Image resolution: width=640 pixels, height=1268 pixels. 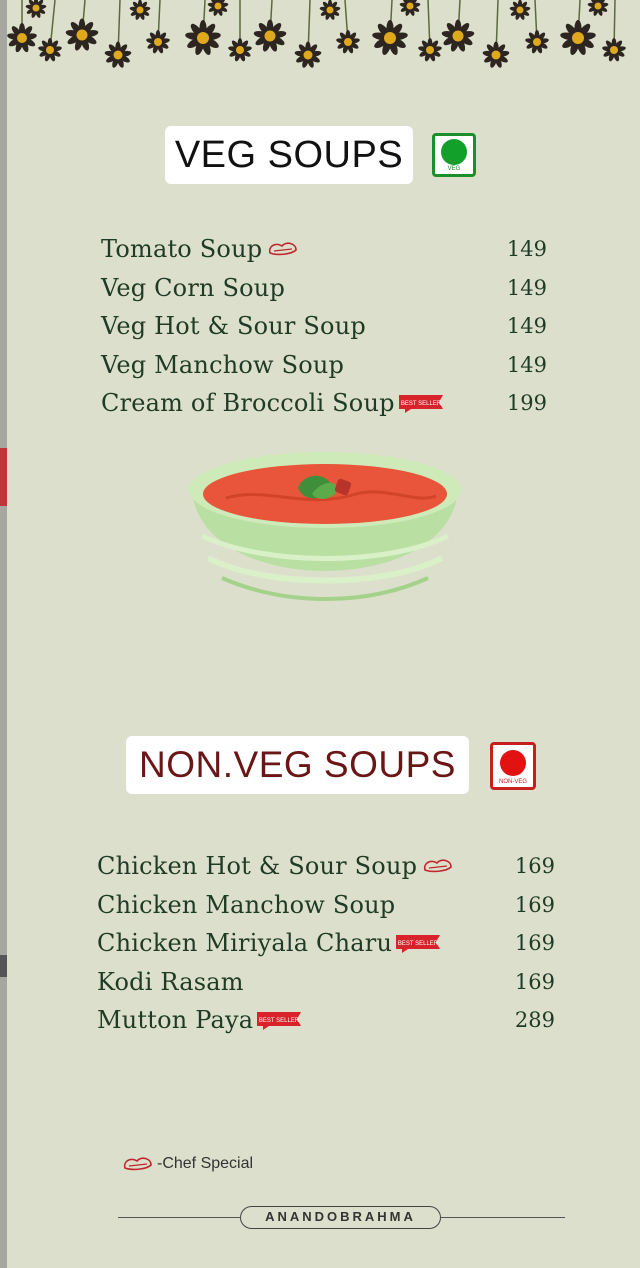 What do you see at coordinates (205, 1163) in the screenshot?
I see `legend-text: -Chef Special` at bounding box center [205, 1163].